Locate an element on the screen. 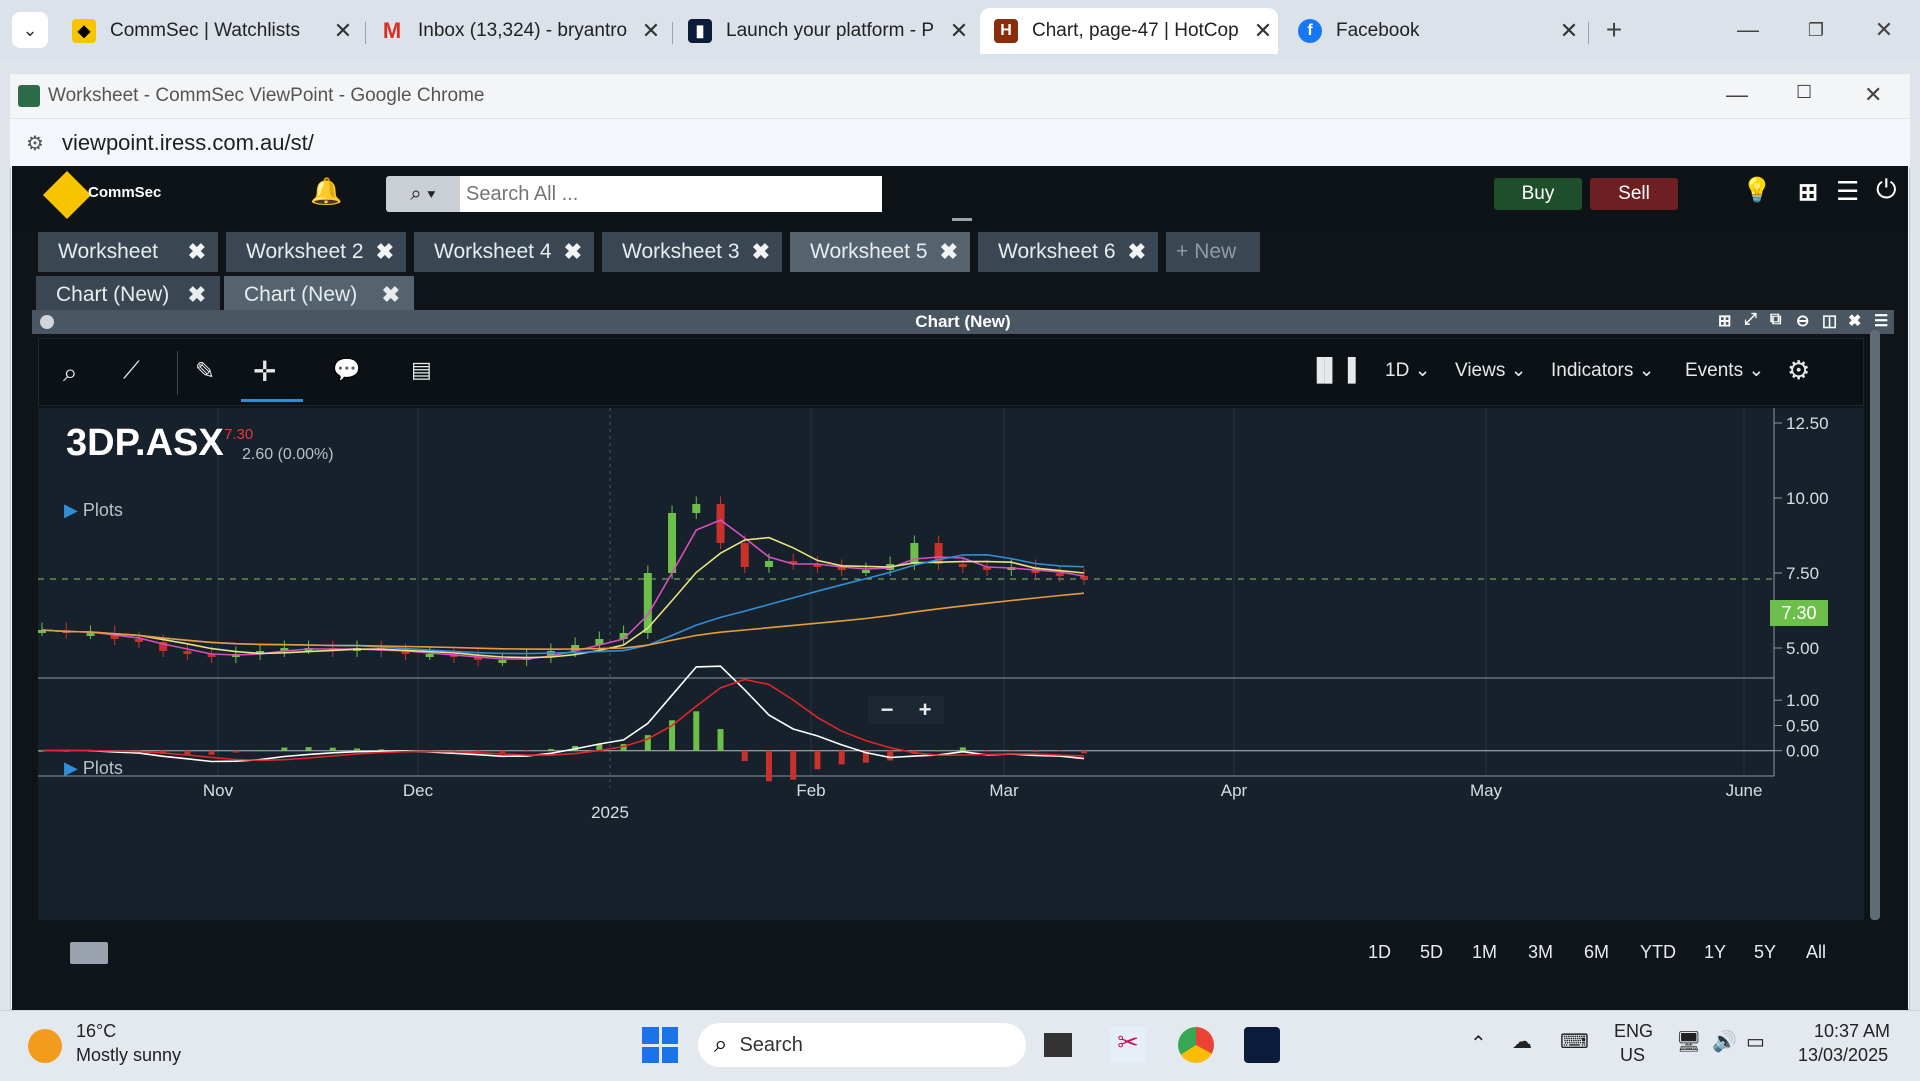 The image size is (1920, 1081). drag-handle is located at coordinates (962, 219).